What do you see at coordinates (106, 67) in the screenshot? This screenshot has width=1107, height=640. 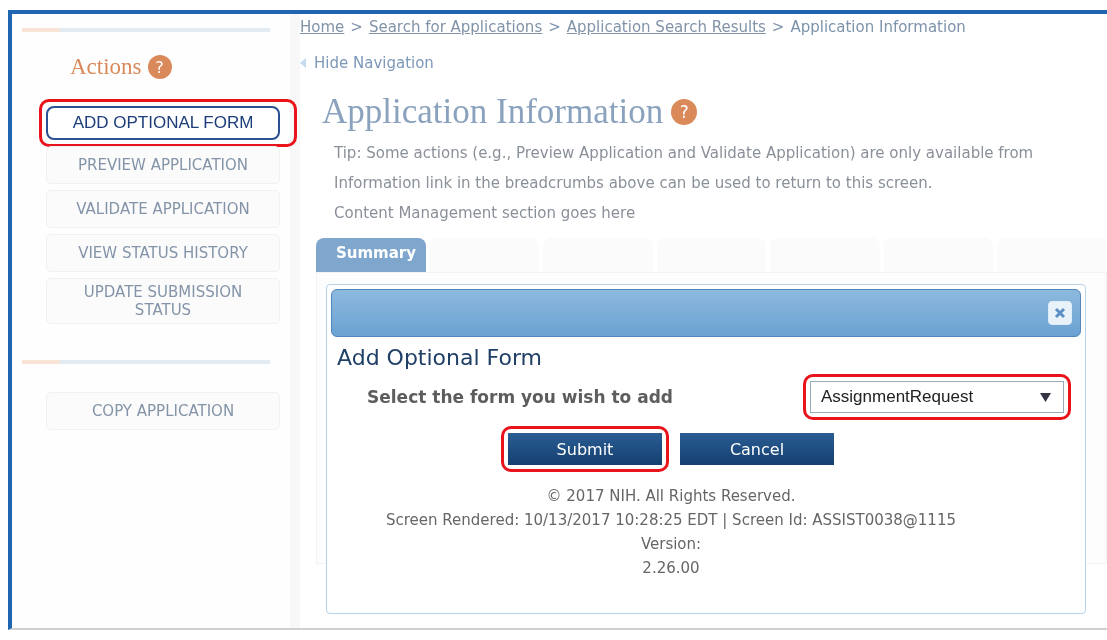 I see `sidebar-heading: Actions` at bounding box center [106, 67].